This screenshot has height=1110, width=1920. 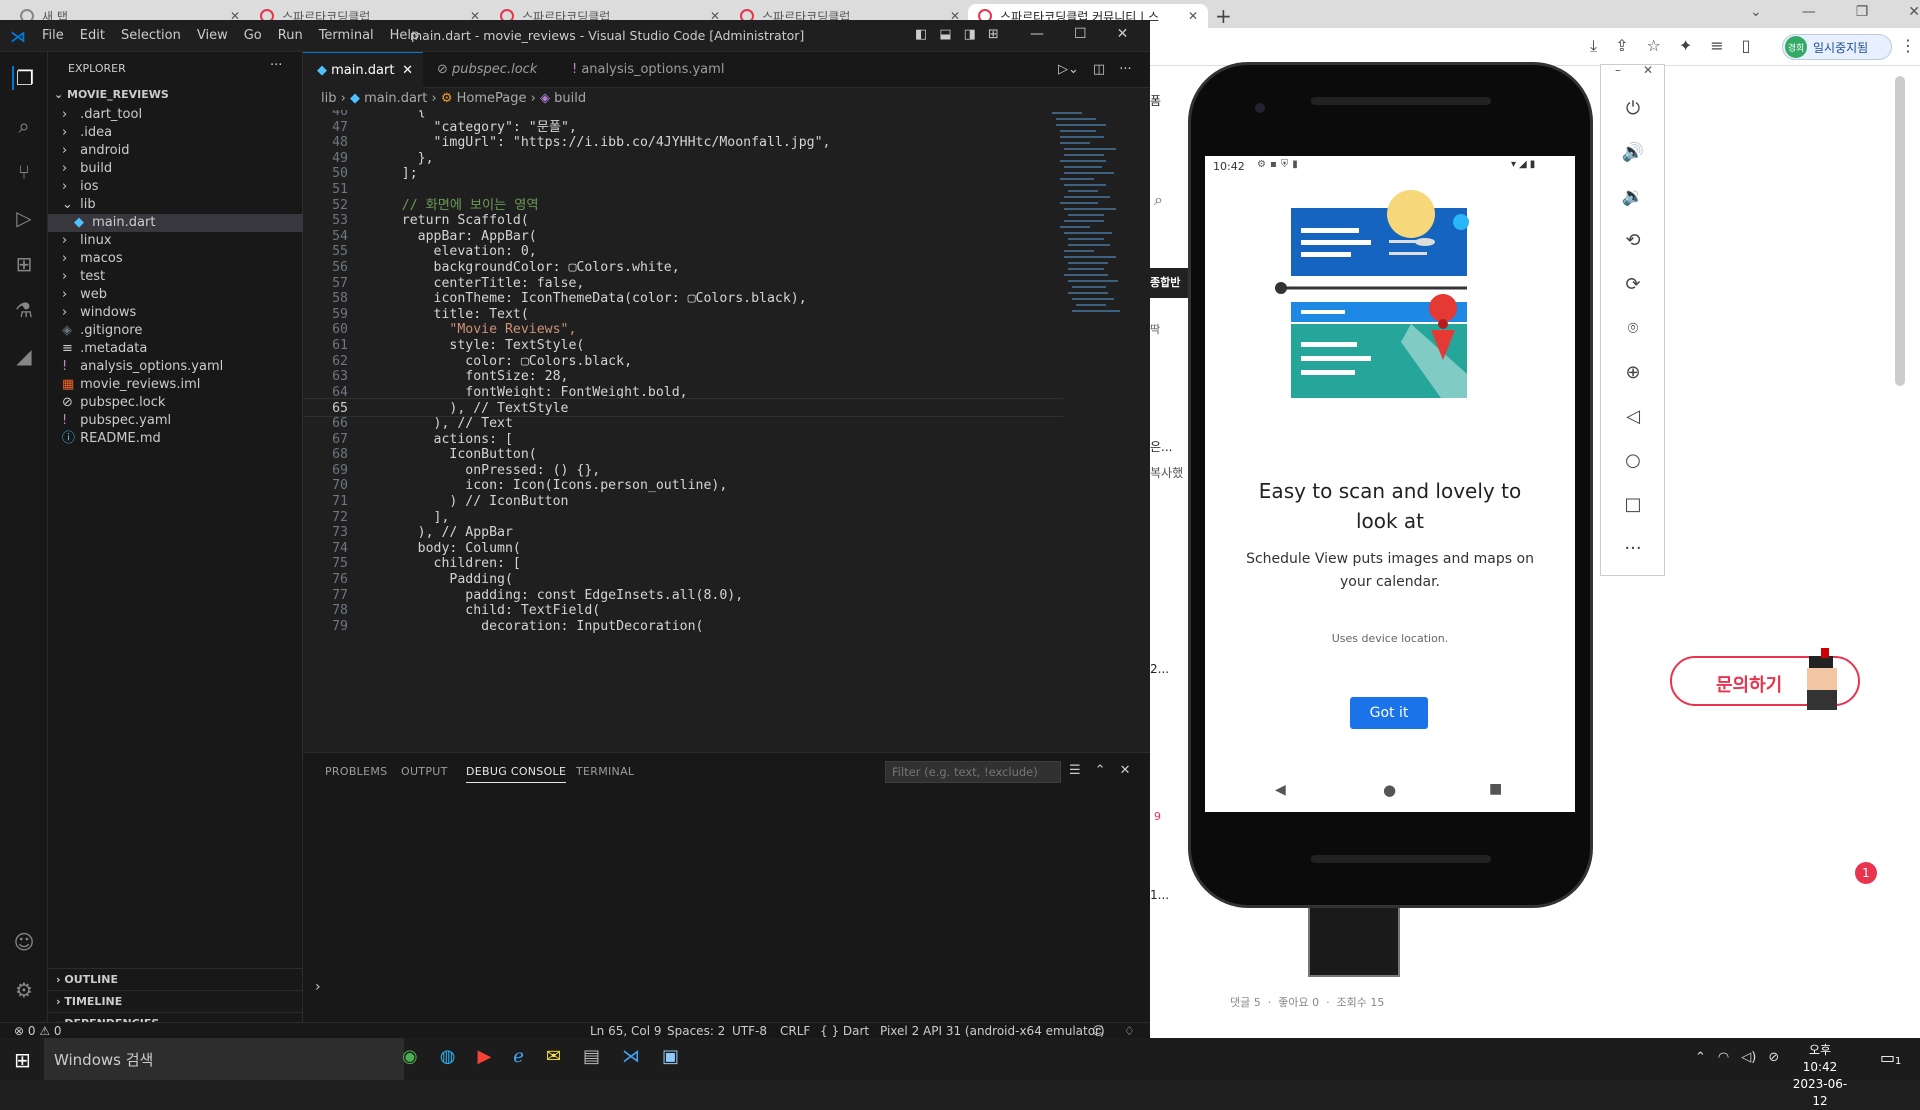 I want to click on minimize-icon: –, so click(x=1618, y=70).